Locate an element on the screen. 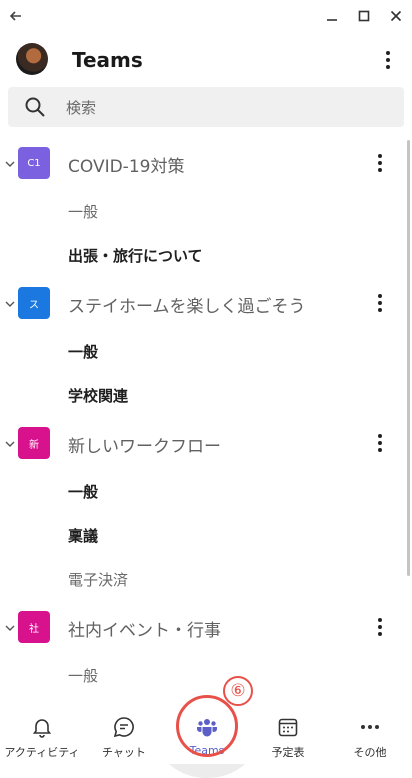 This screenshot has height=778, width=412. team-tile: 新 is located at coordinates (34, 443).